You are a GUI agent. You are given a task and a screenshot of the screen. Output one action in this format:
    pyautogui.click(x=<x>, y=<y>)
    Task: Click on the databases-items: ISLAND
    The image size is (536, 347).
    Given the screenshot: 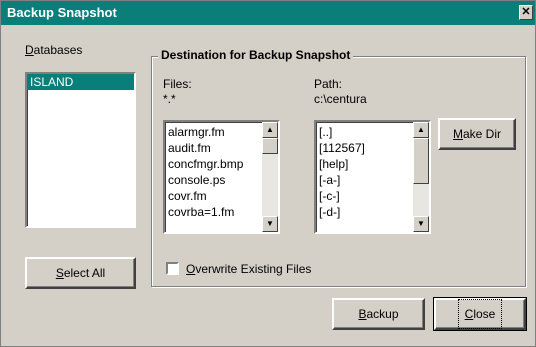 What is the action you would take?
    pyautogui.click(x=80, y=82)
    